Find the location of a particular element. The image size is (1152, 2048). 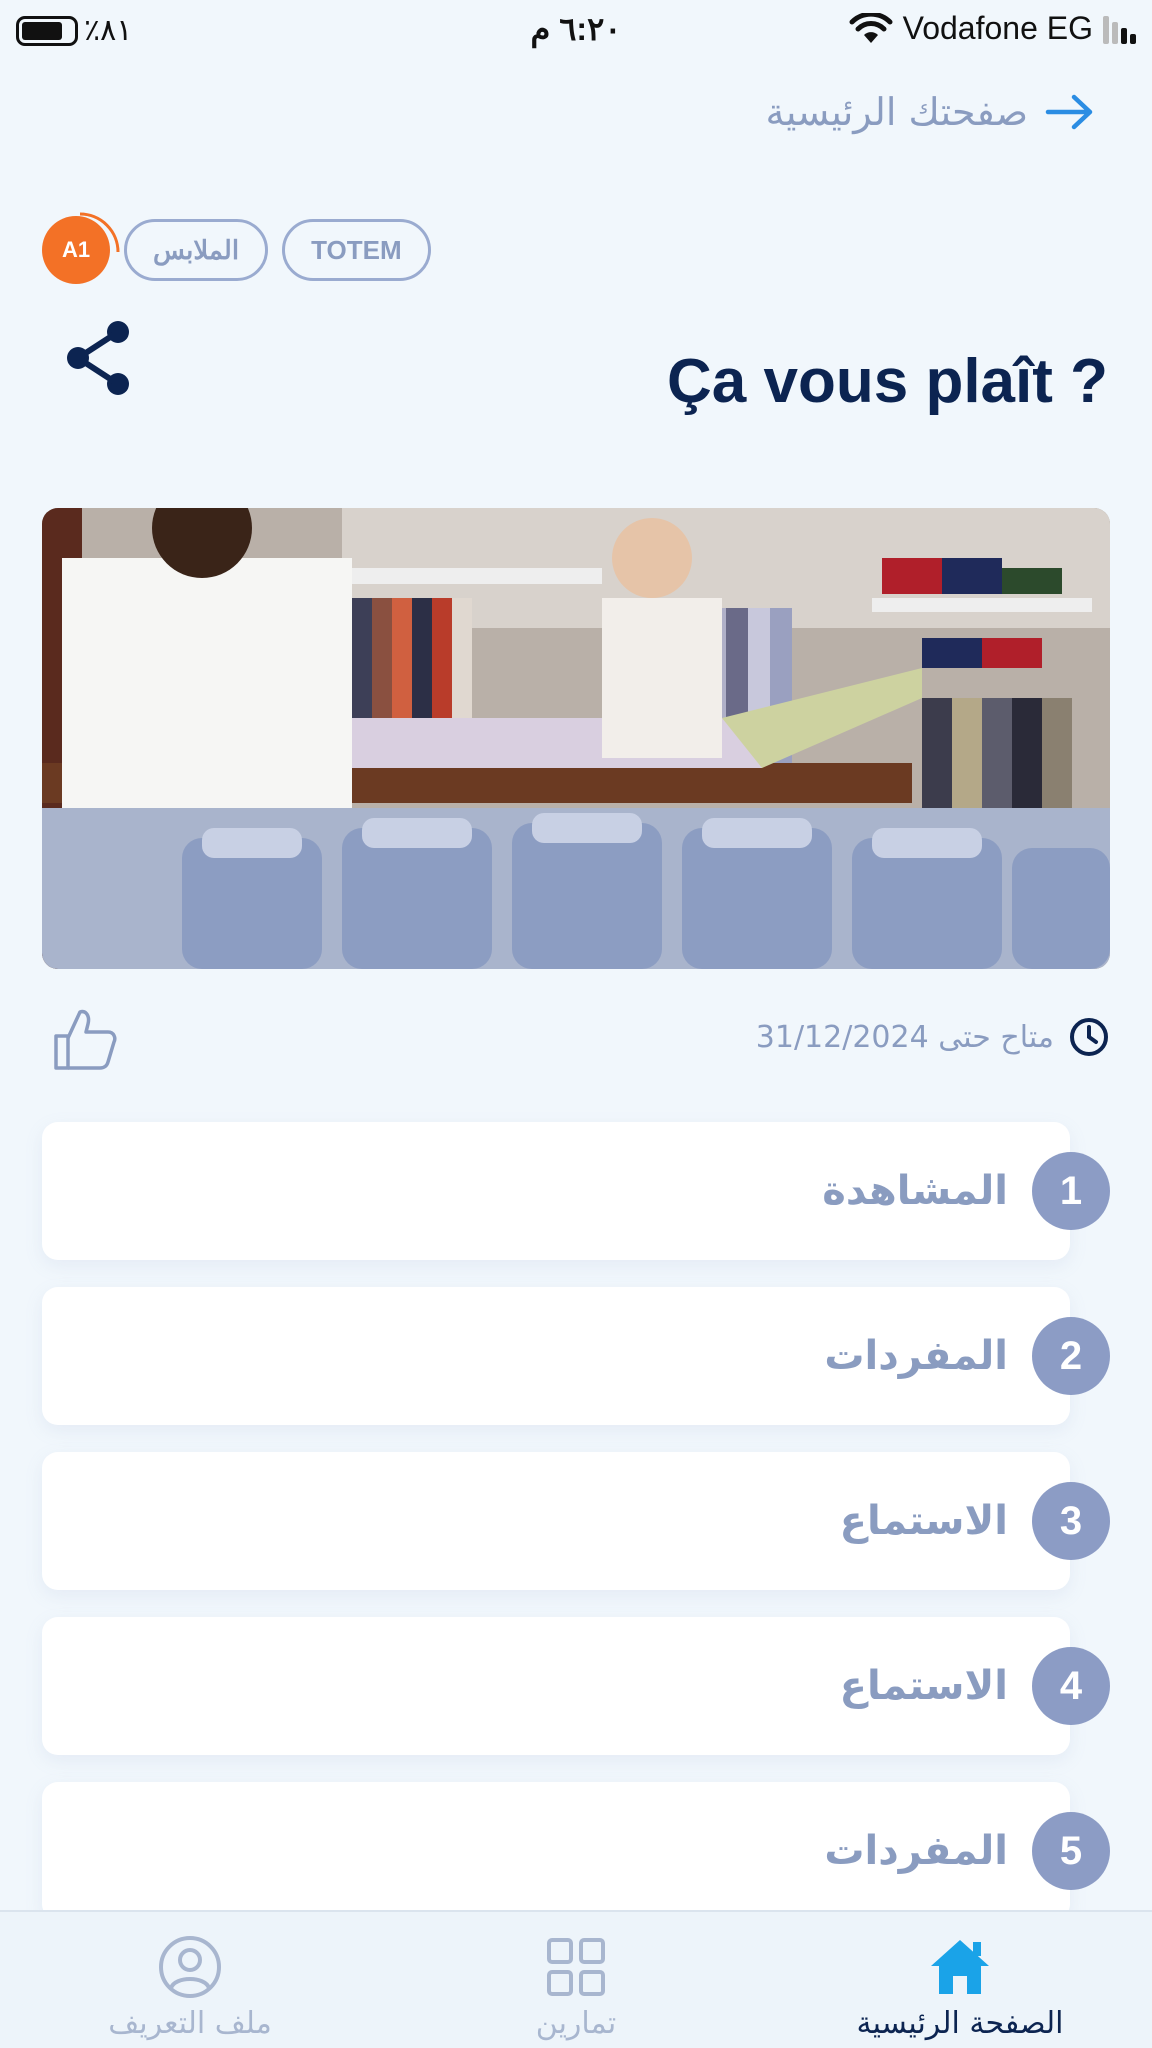

lesson-step-number: 1 is located at coordinates (1071, 1191).